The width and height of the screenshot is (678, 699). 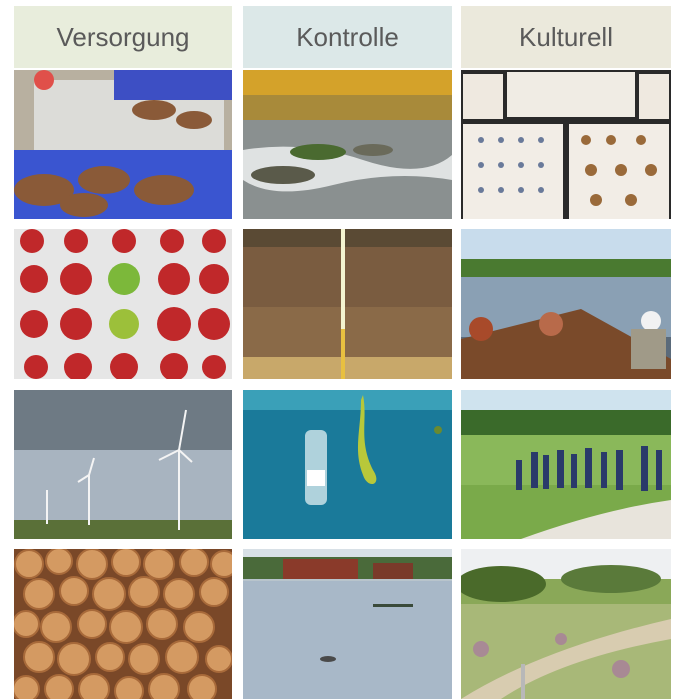 What do you see at coordinates (347, 37) in the screenshot?
I see `header-kontrolle: Kontrolle` at bounding box center [347, 37].